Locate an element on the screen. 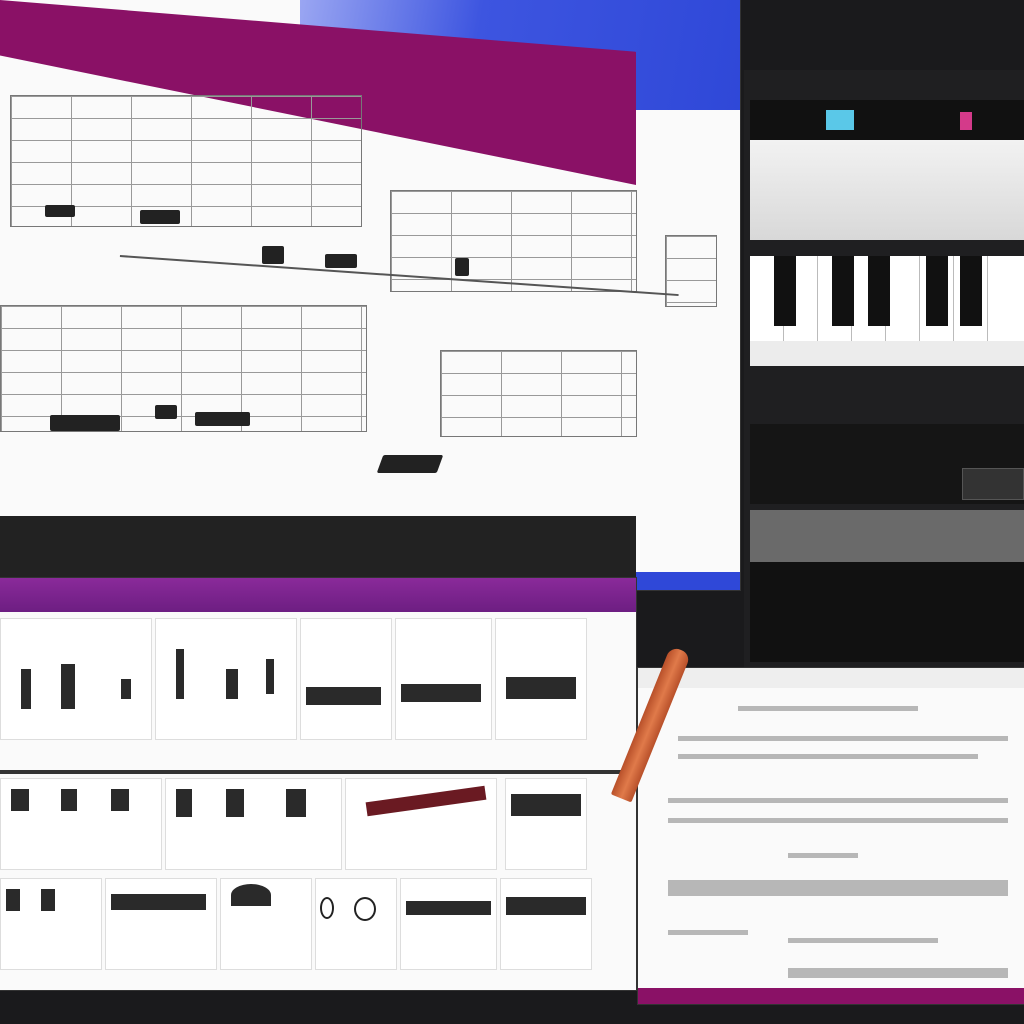 The height and width of the screenshot is (1024, 1024). device-label-bar is located at coordinates (887, 536).